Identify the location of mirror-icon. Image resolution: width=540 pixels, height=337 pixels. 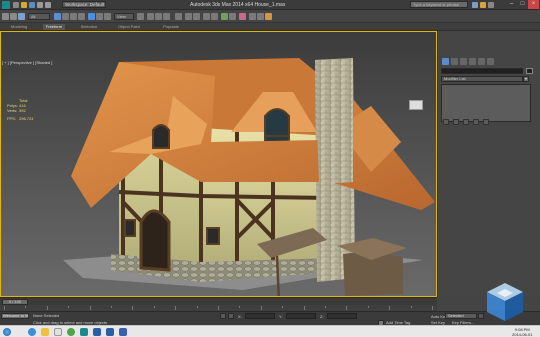
(188, 16).